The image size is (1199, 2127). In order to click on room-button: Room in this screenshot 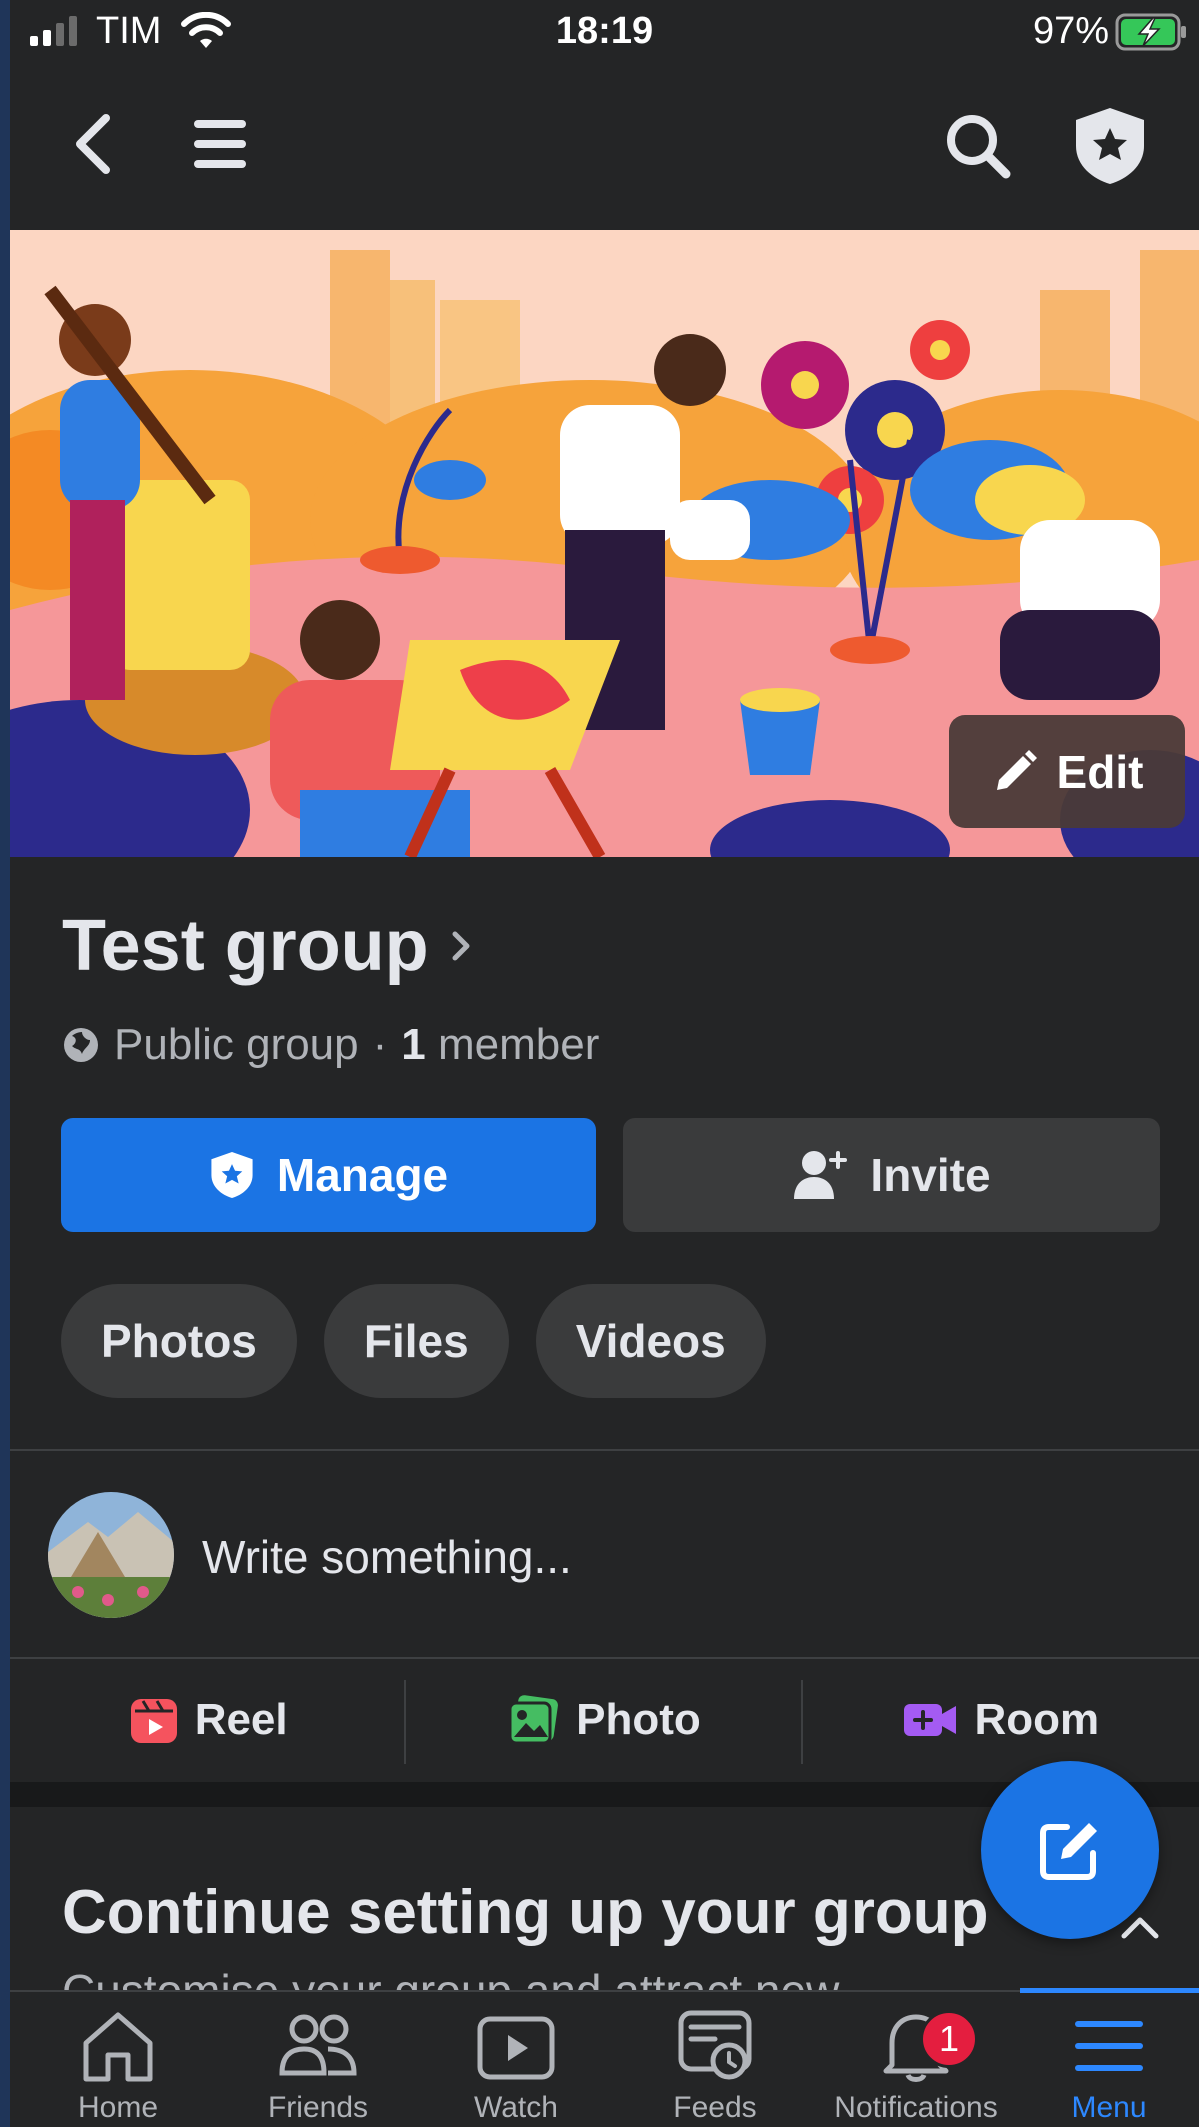, I will do `click(1001, 1720)`.